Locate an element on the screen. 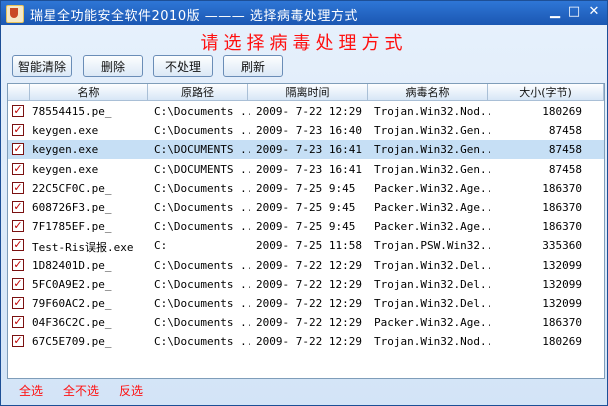 The height and width of the screenshot is (406, 608). row-name-cell: 67C5E709.pe_ is located at coordinates (72, 342).